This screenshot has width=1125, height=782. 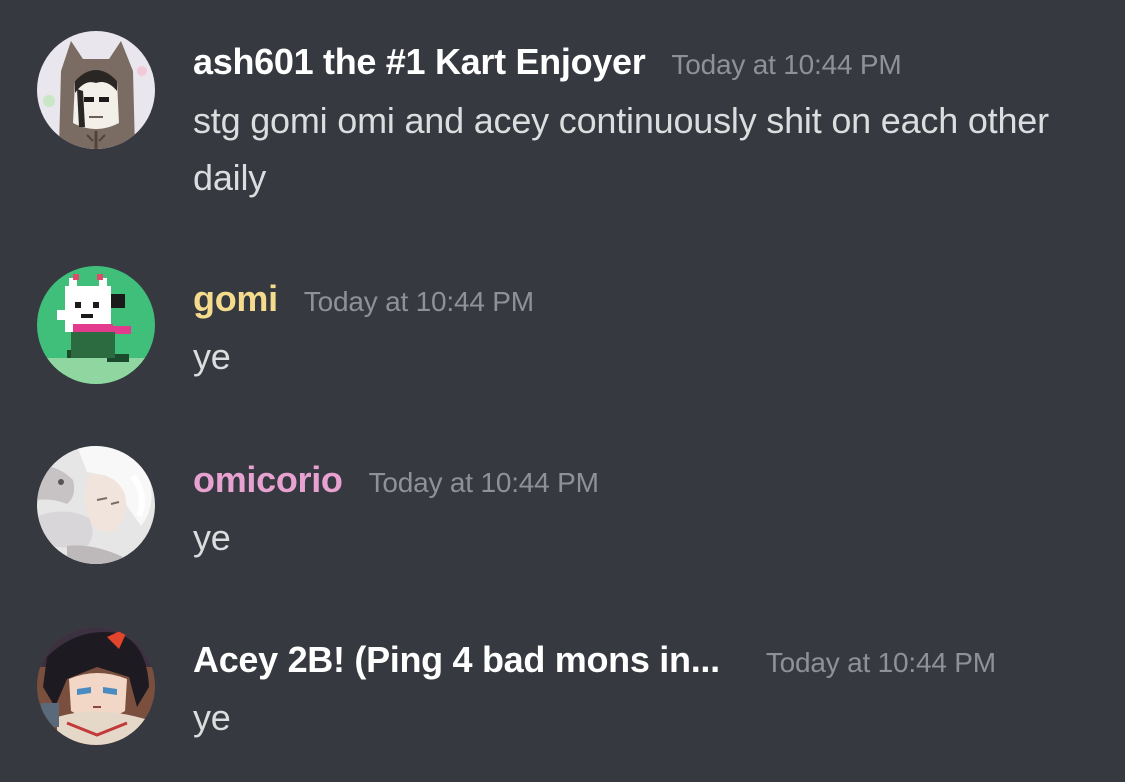 What do you see at coordinates (419, 62) in the screenshot?
I see `username: ash601 the #1 Kart Enjoyer` at bounding box center [419, 62].